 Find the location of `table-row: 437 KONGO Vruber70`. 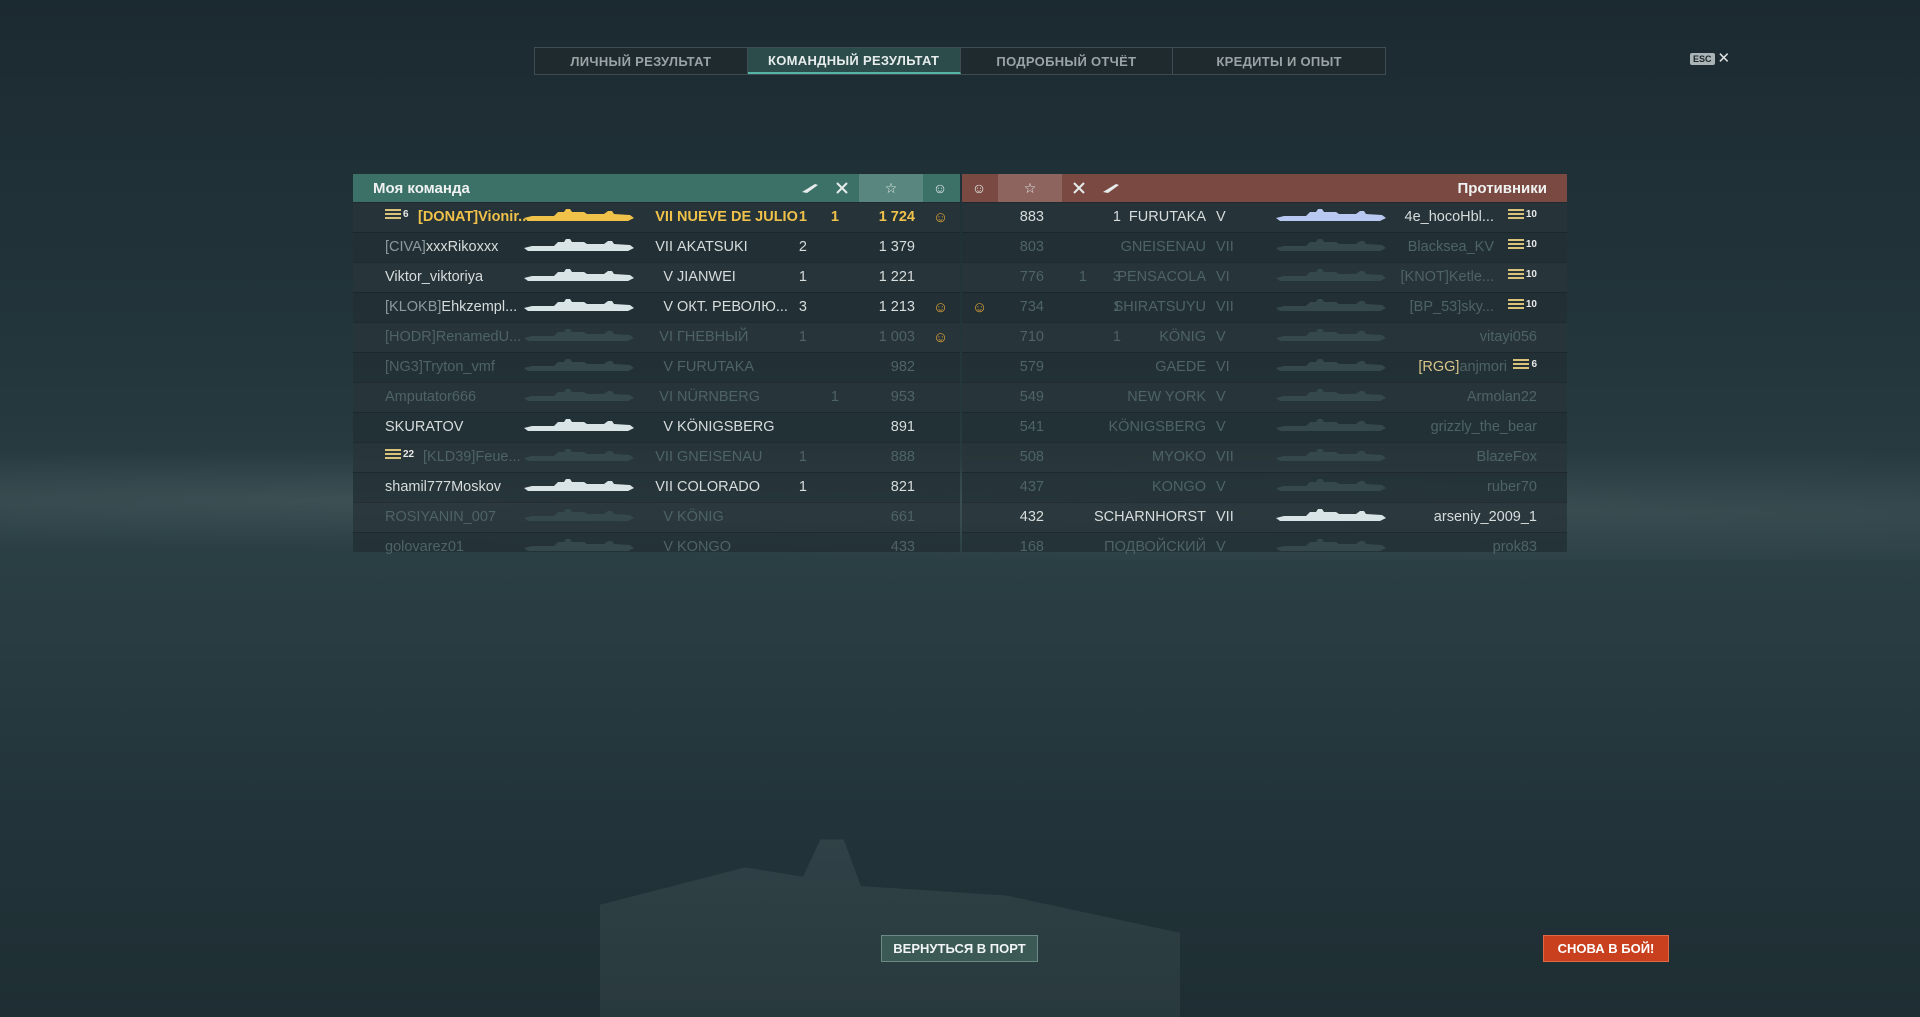

table-row: 437 KONGO Vruber70 is located at coordinates (1264, 487).